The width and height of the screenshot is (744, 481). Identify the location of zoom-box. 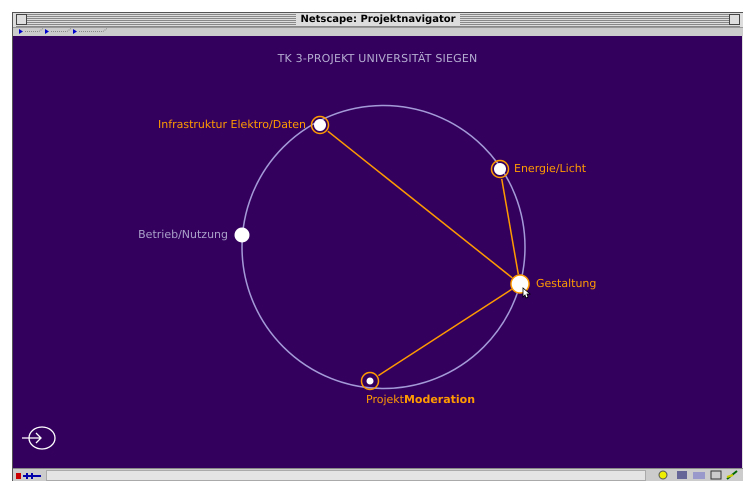
(734, 20).